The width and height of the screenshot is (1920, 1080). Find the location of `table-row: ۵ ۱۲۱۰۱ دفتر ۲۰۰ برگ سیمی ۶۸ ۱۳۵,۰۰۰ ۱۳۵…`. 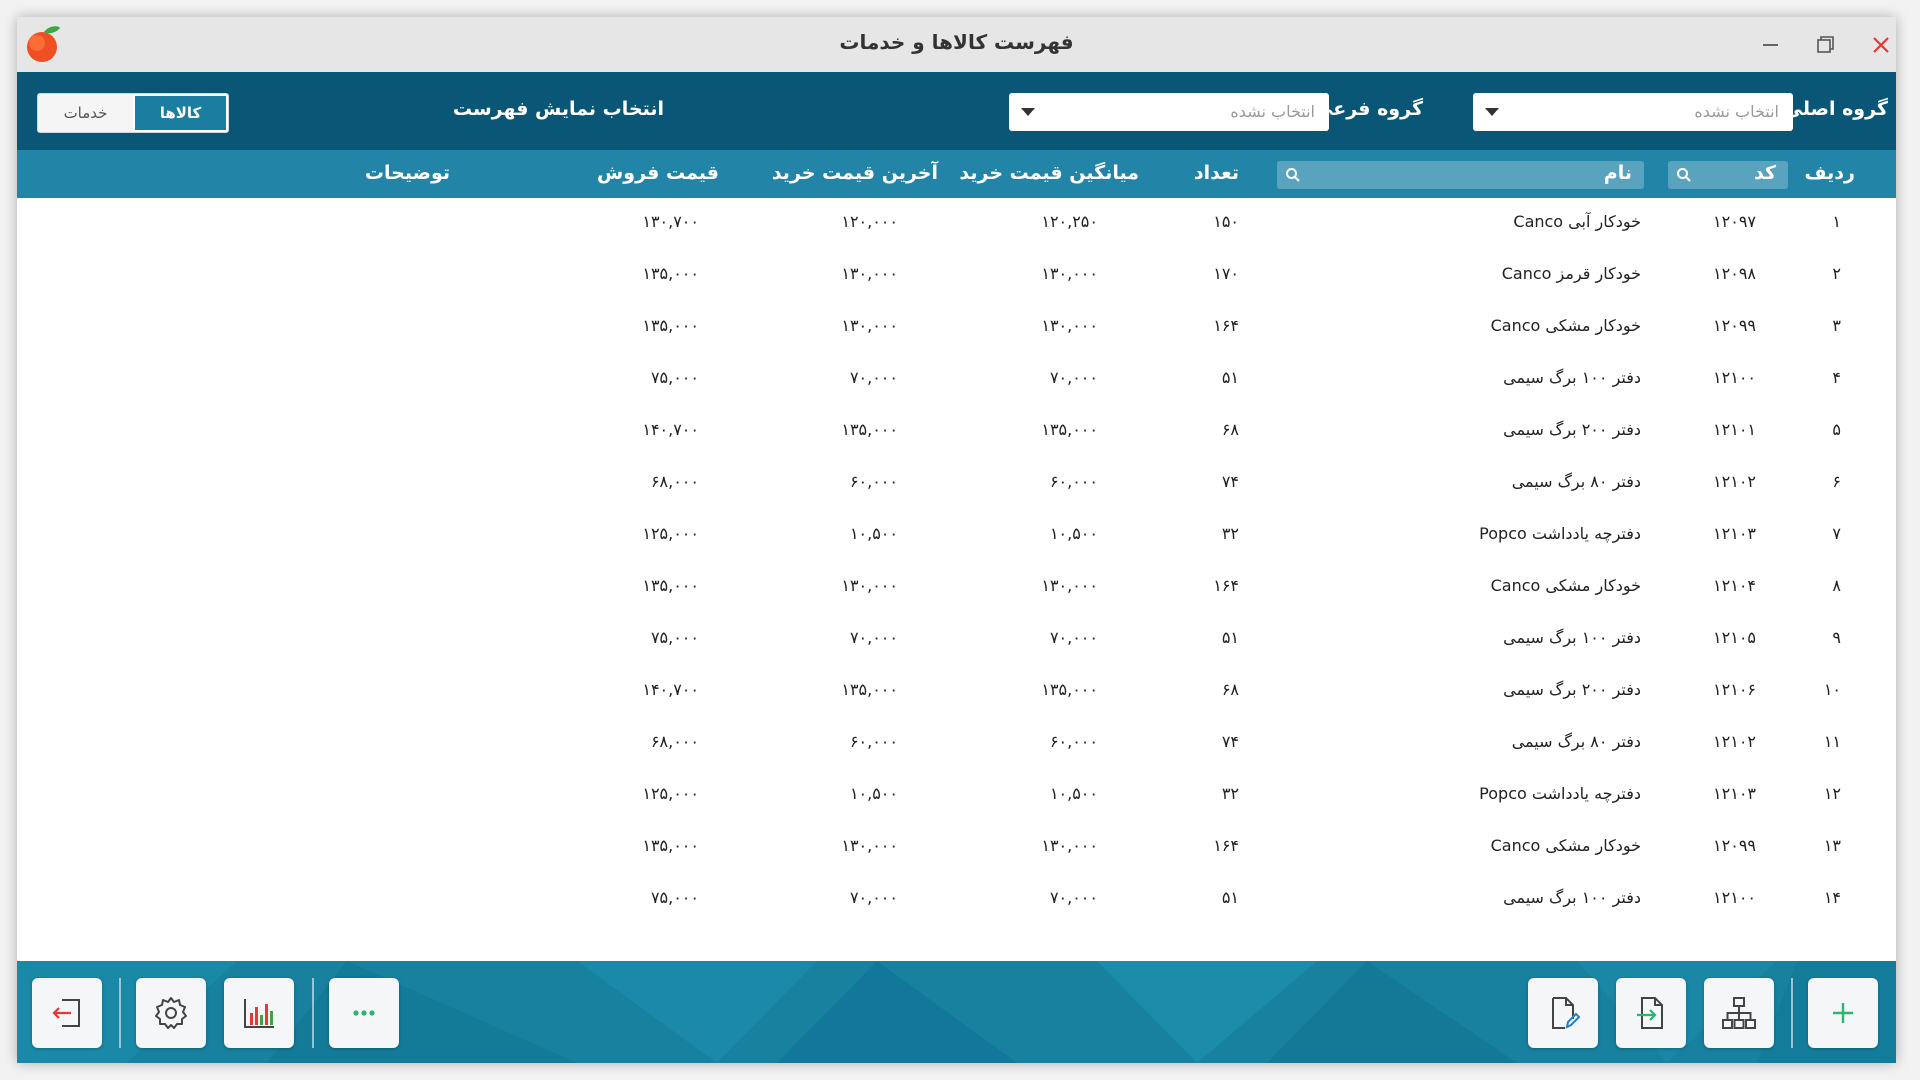

table-row: ۵ ۱۲۱۰۱ دفتر ۲۰۰ برگ سیمی ۶۸ ۱۳۵,۰۰۰ ۱۳۵… is located at coordinates (956, 432).